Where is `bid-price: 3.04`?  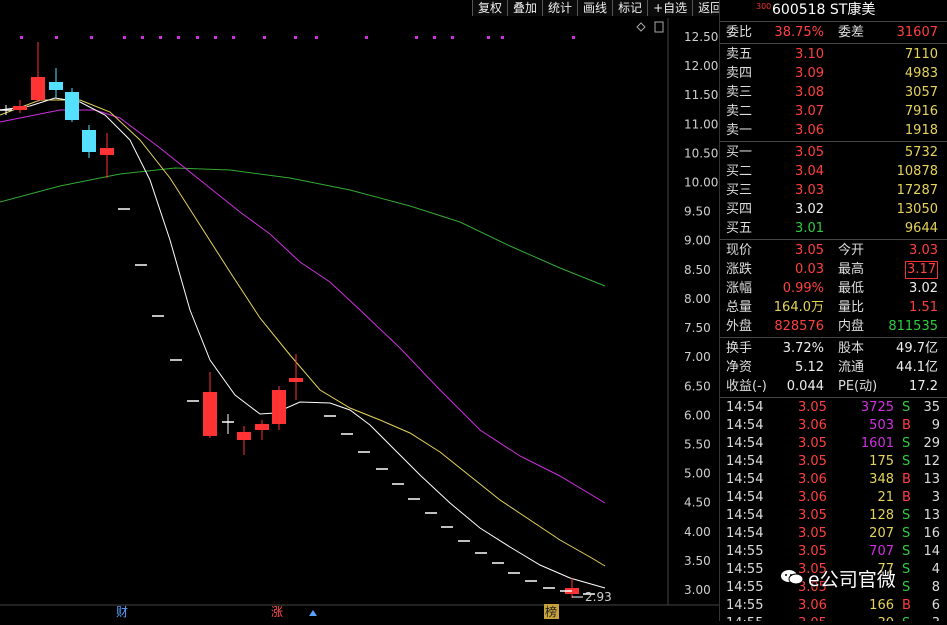
bid-price: 3.04 is located at coordinates (809, 171).